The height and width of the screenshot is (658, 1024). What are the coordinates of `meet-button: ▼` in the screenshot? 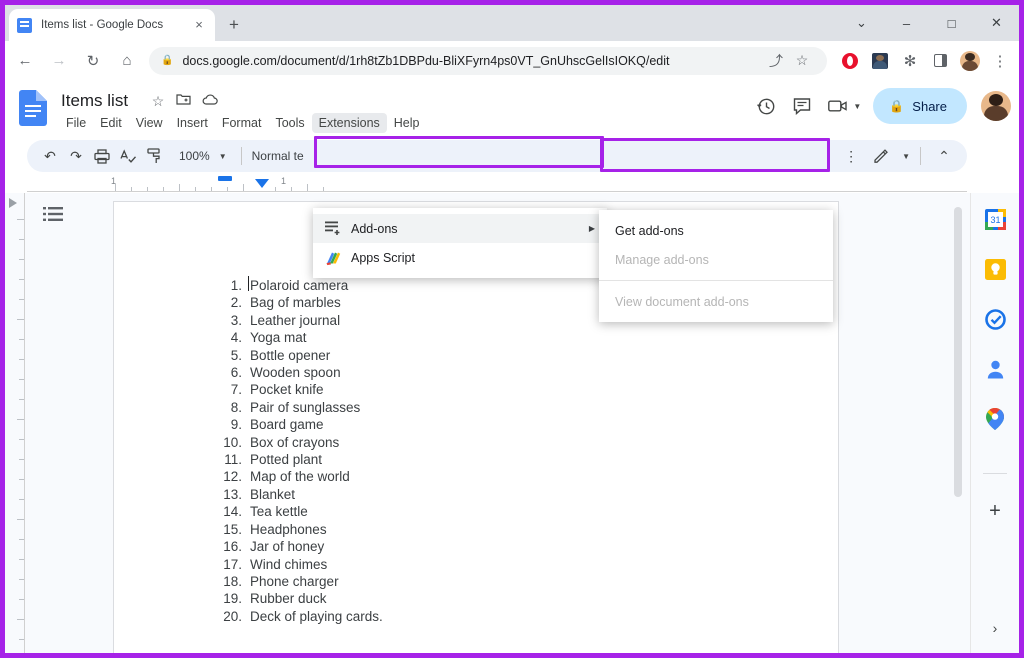 It's located at (843, 106).